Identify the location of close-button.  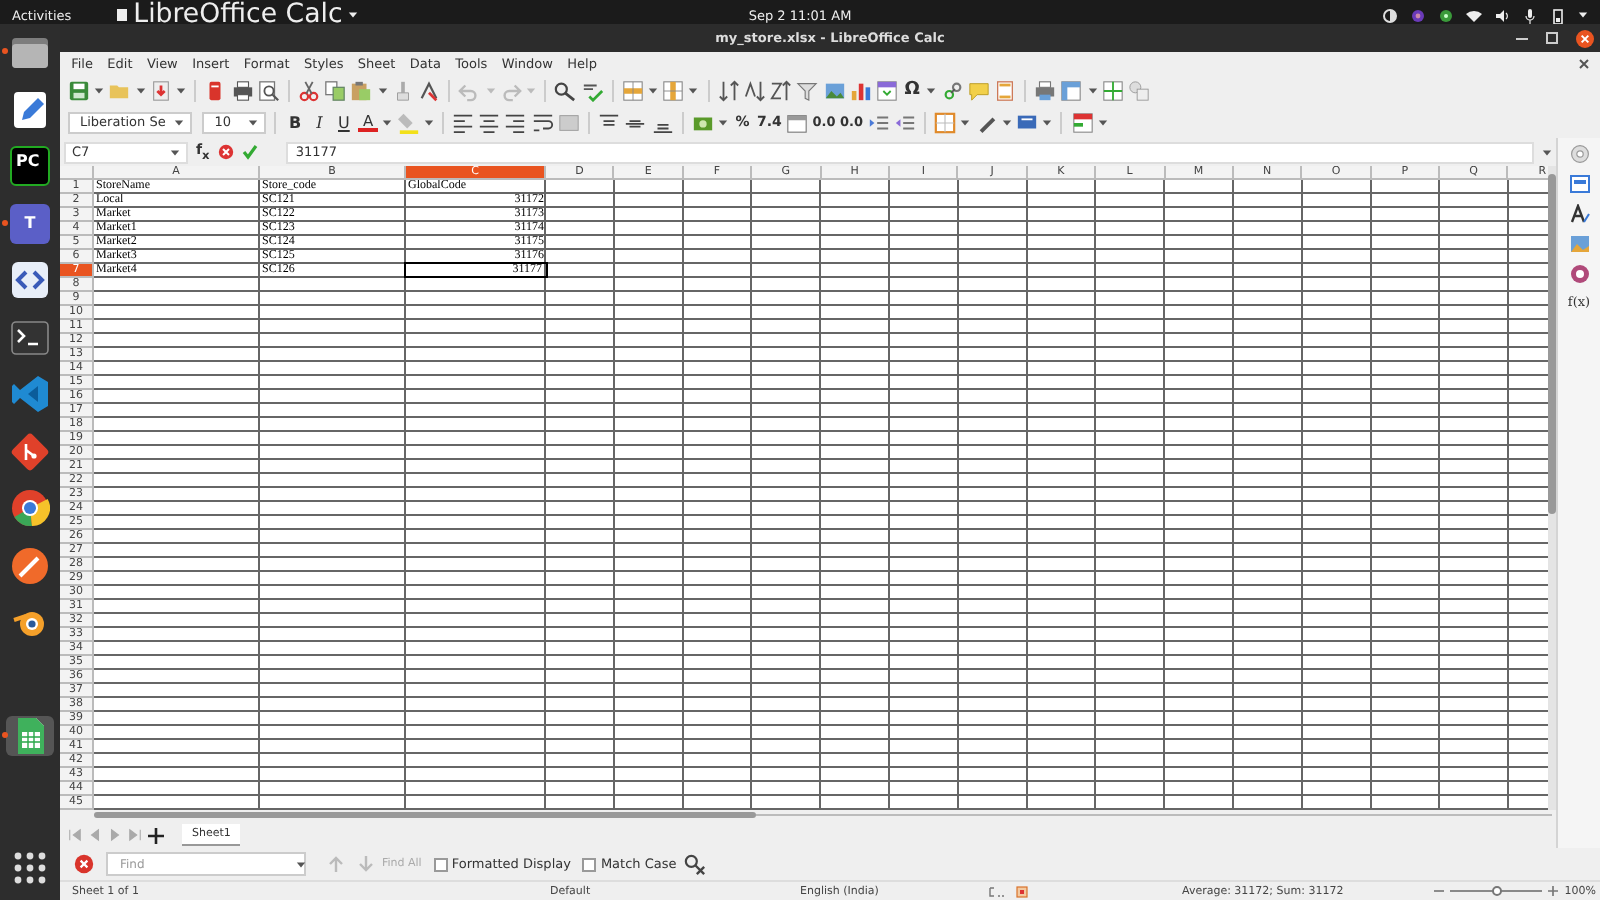
(1585, 38).